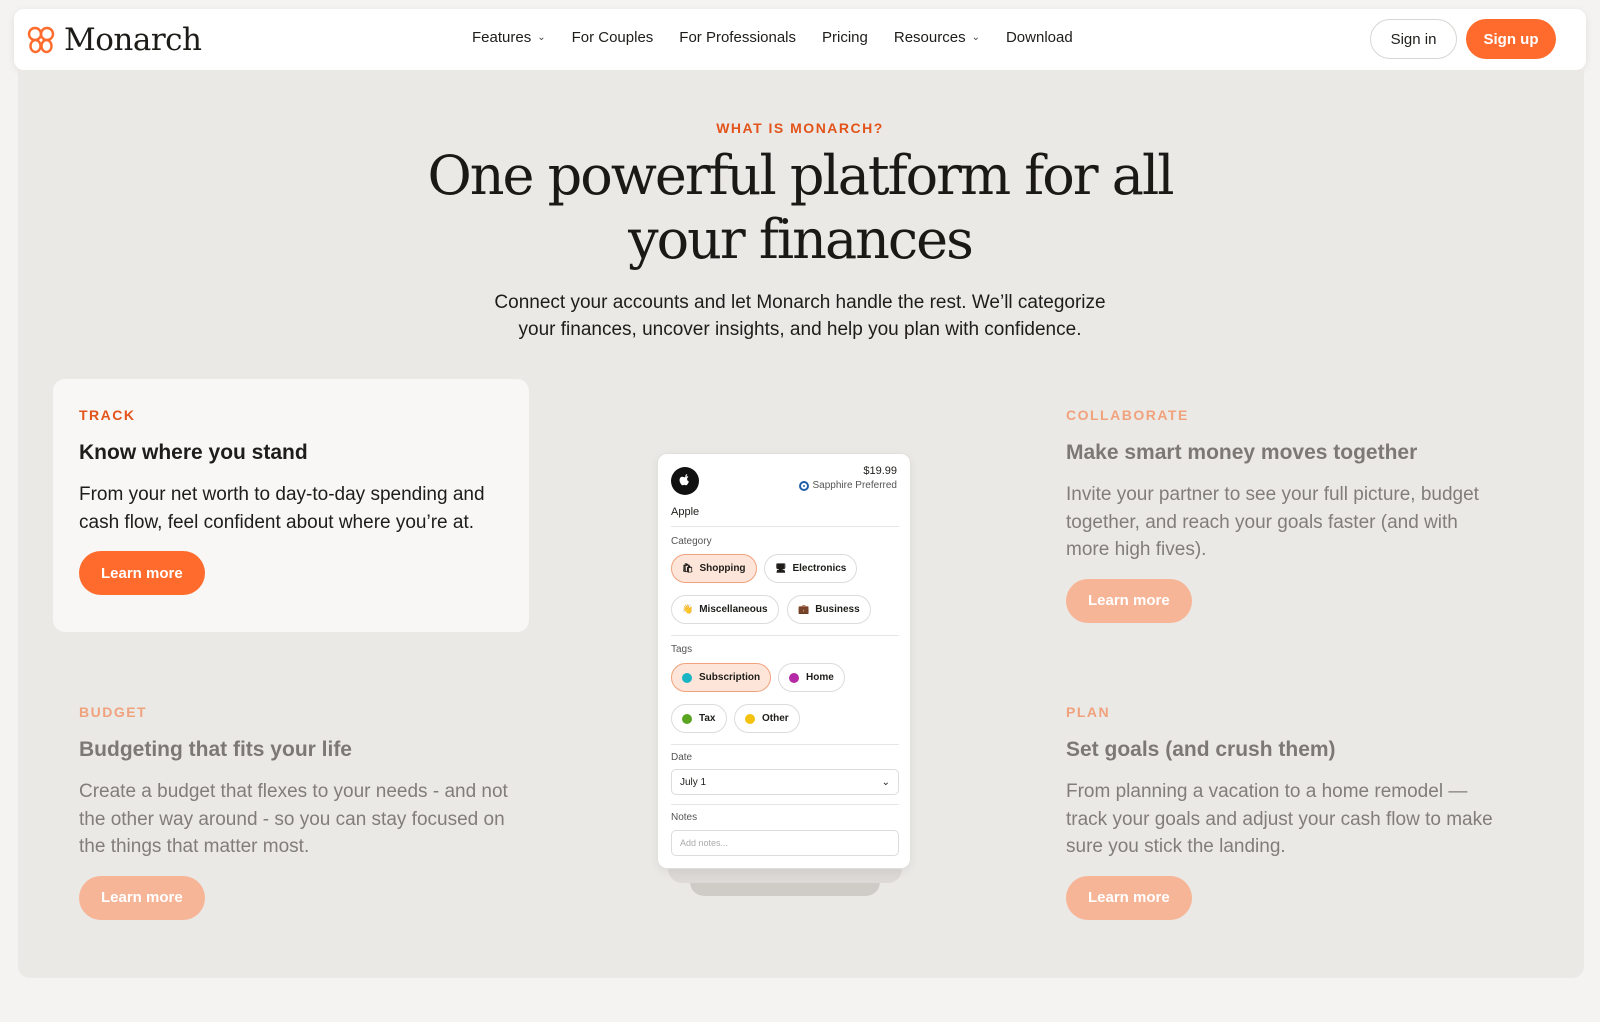  I want to click on feature-title: Set goals (and crush them), so click(1201, 749).